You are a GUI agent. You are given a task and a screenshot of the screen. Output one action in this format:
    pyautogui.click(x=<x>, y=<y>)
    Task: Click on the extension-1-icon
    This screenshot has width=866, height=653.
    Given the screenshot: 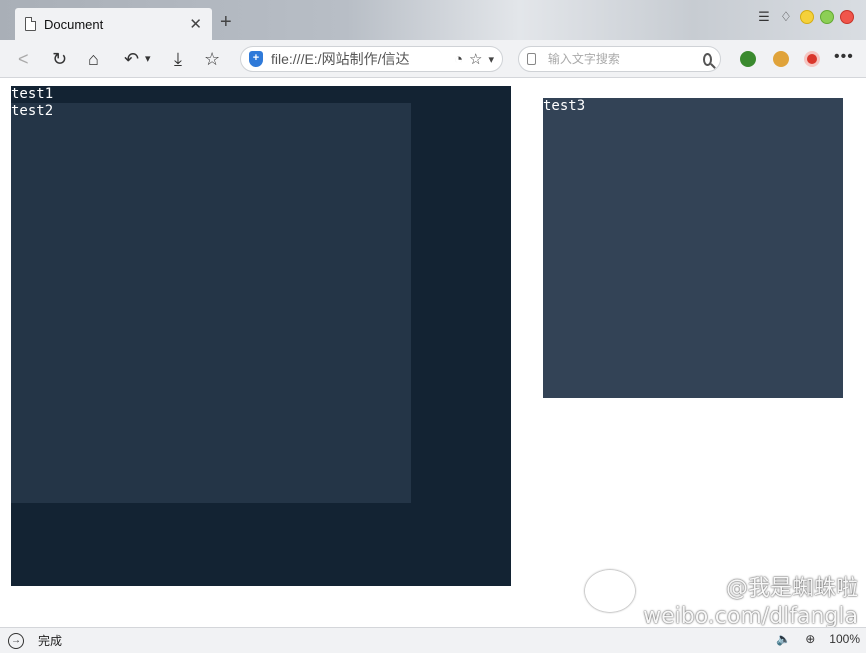 What is the action you would take?
    pyautogui.click(x=748, y=59)
    